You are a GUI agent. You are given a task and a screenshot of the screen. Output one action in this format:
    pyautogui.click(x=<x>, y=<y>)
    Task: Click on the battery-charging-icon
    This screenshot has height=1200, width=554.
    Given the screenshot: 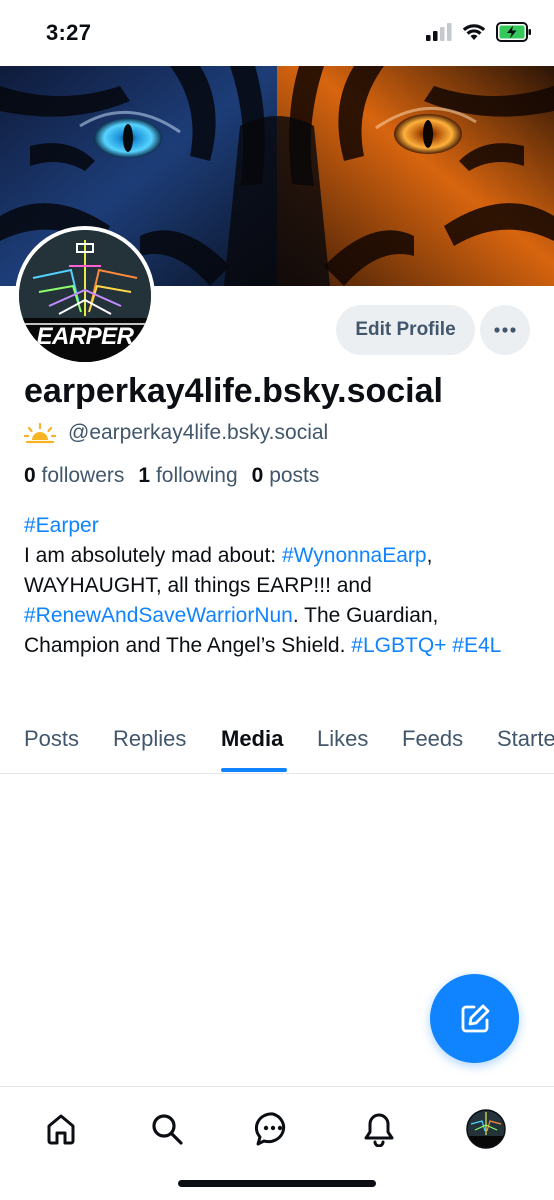 What is the action you would take?
    pyautogui.click(x=513, y=32)
    